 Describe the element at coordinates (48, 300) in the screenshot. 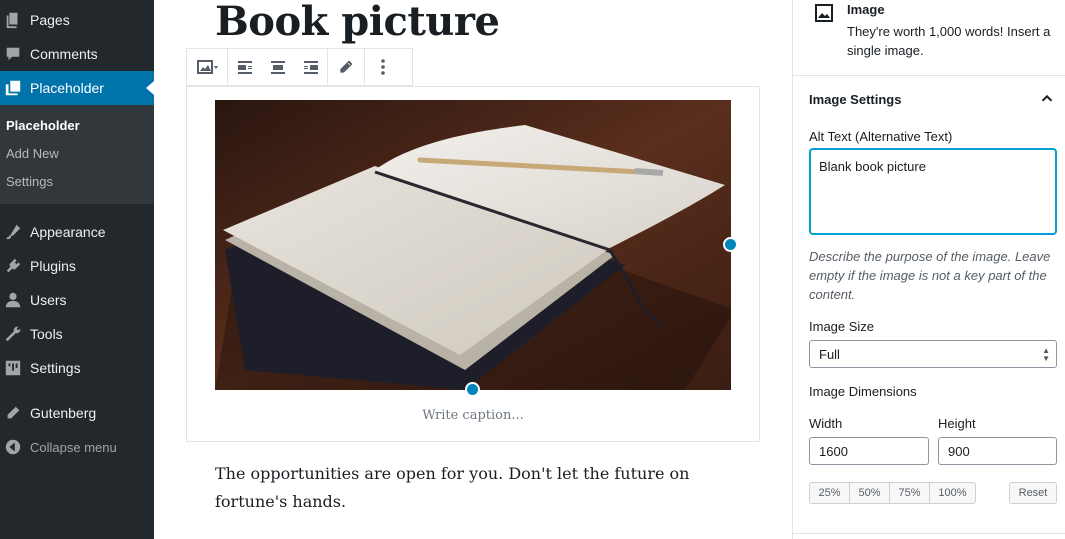

I see `sidebar-item-label: Users` at that location.